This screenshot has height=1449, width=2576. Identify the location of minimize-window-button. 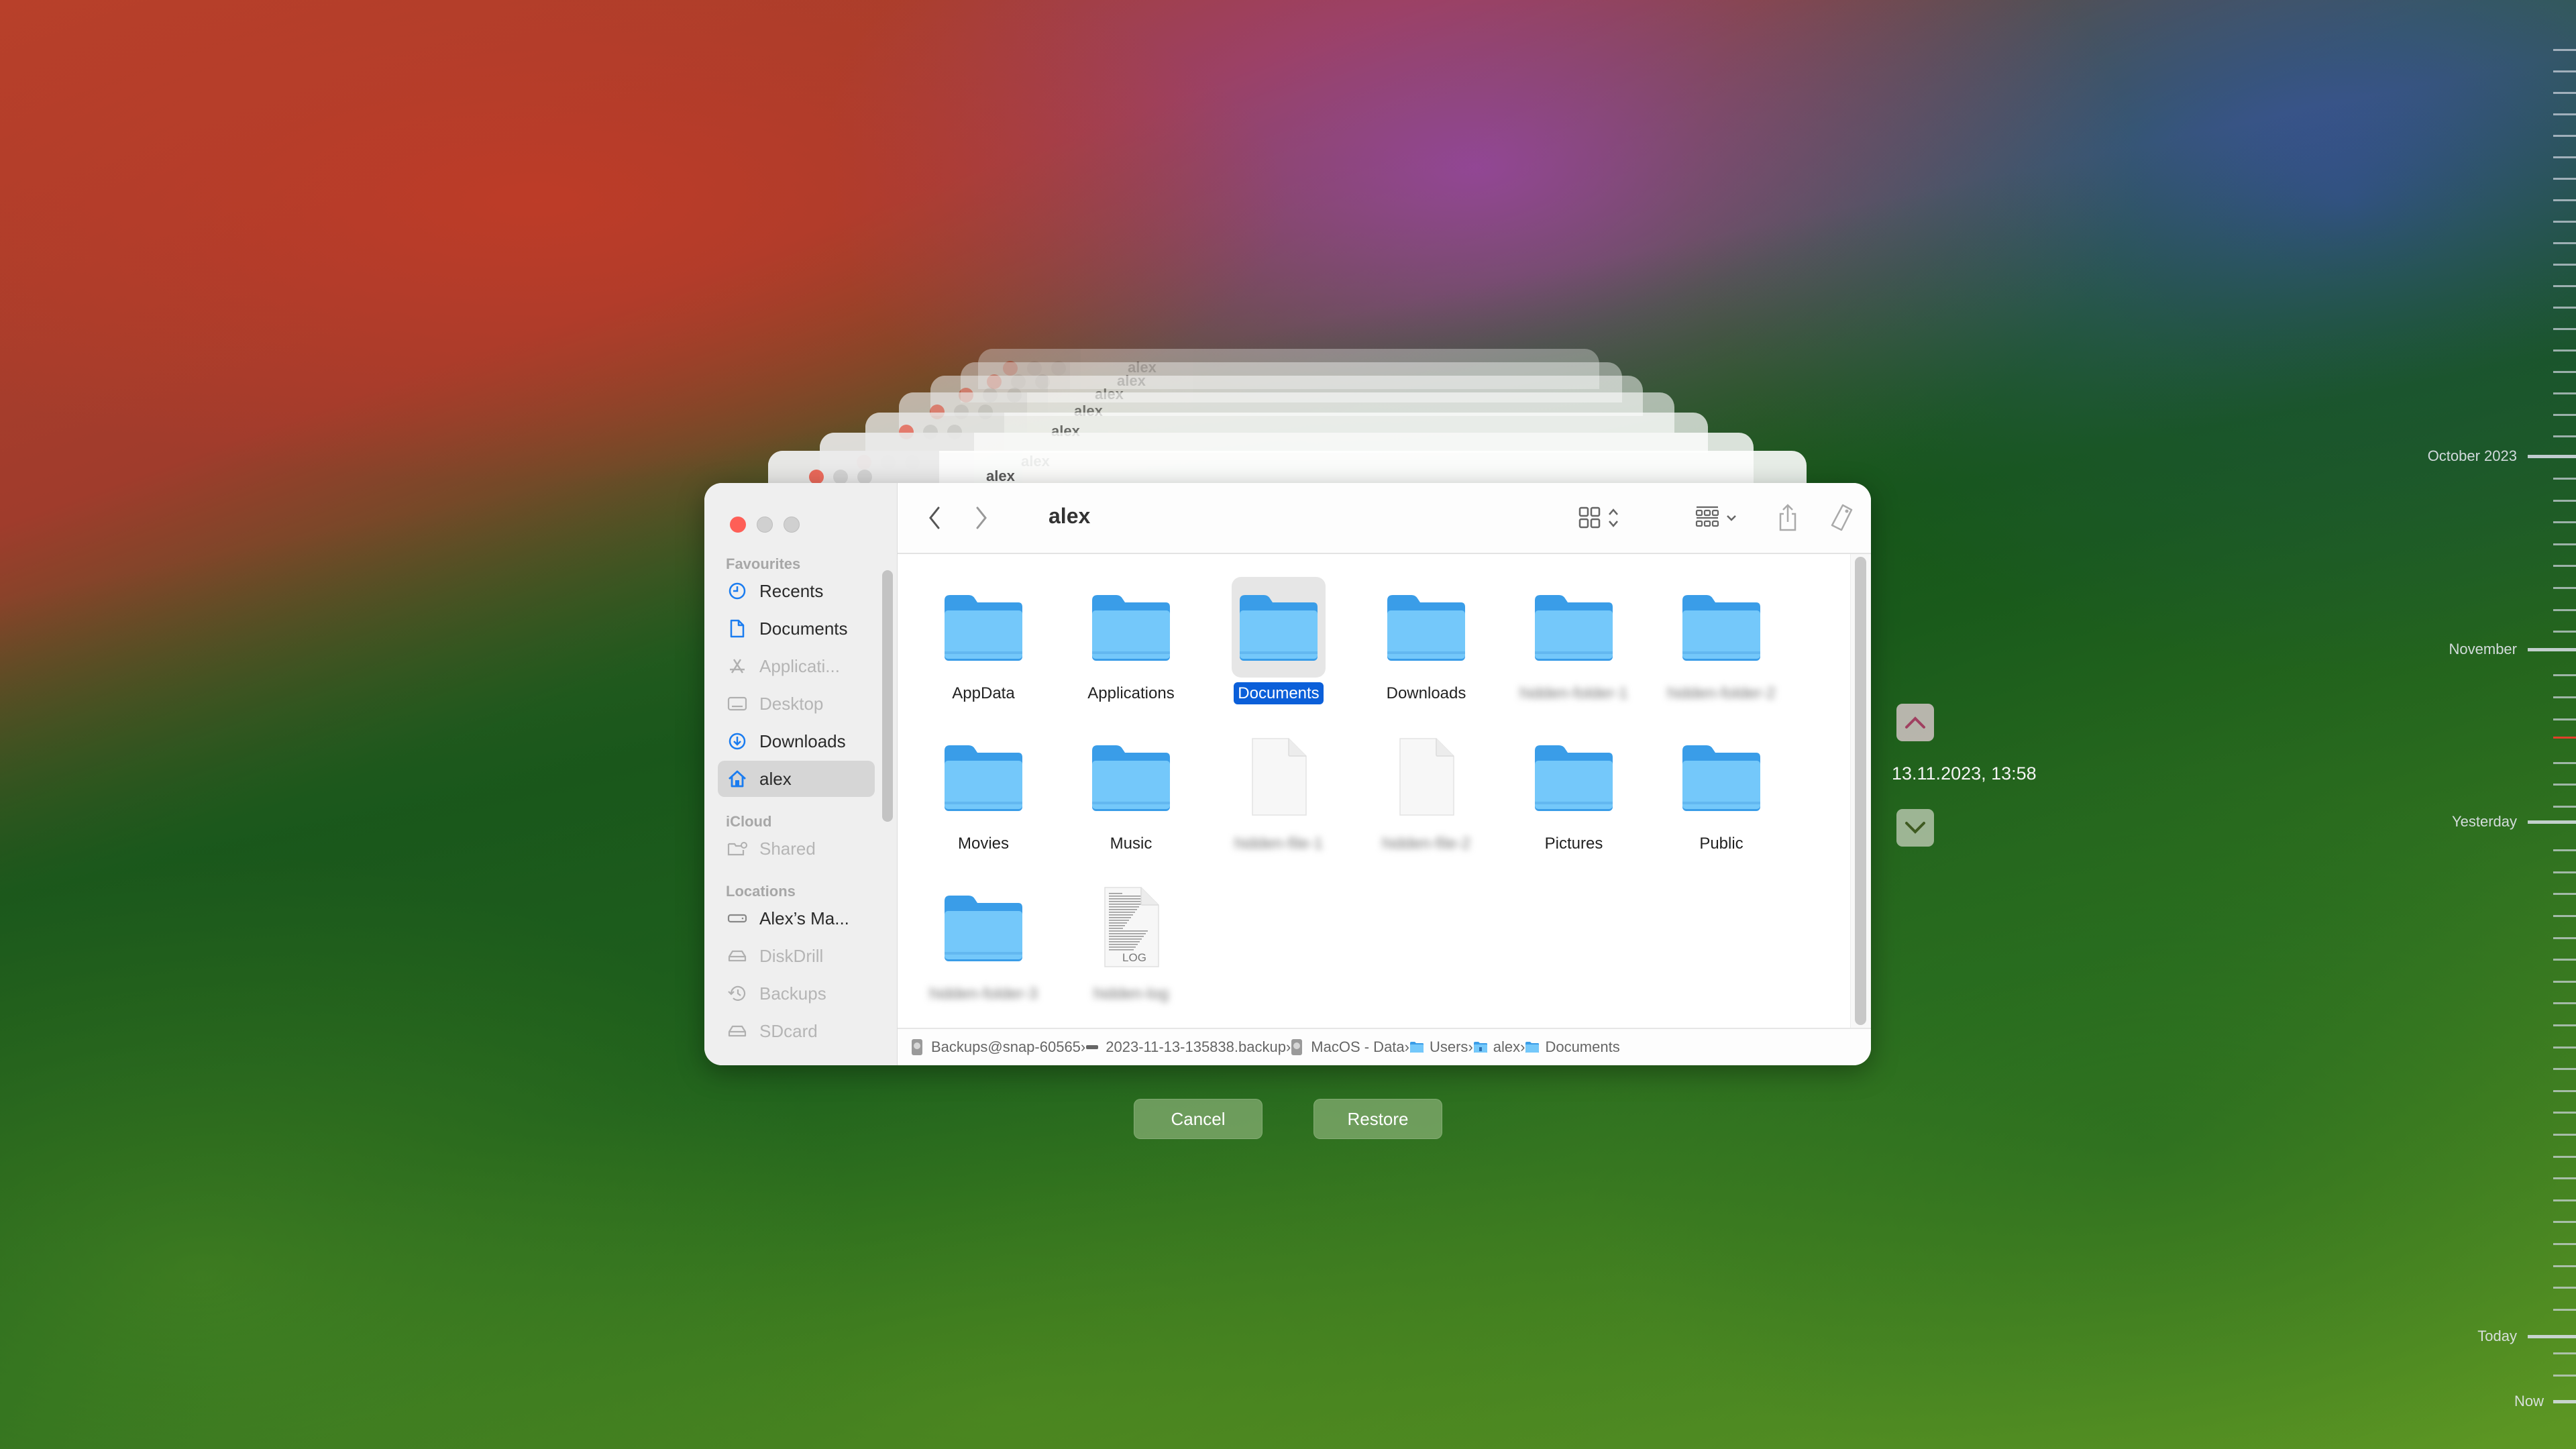
(765, 525).